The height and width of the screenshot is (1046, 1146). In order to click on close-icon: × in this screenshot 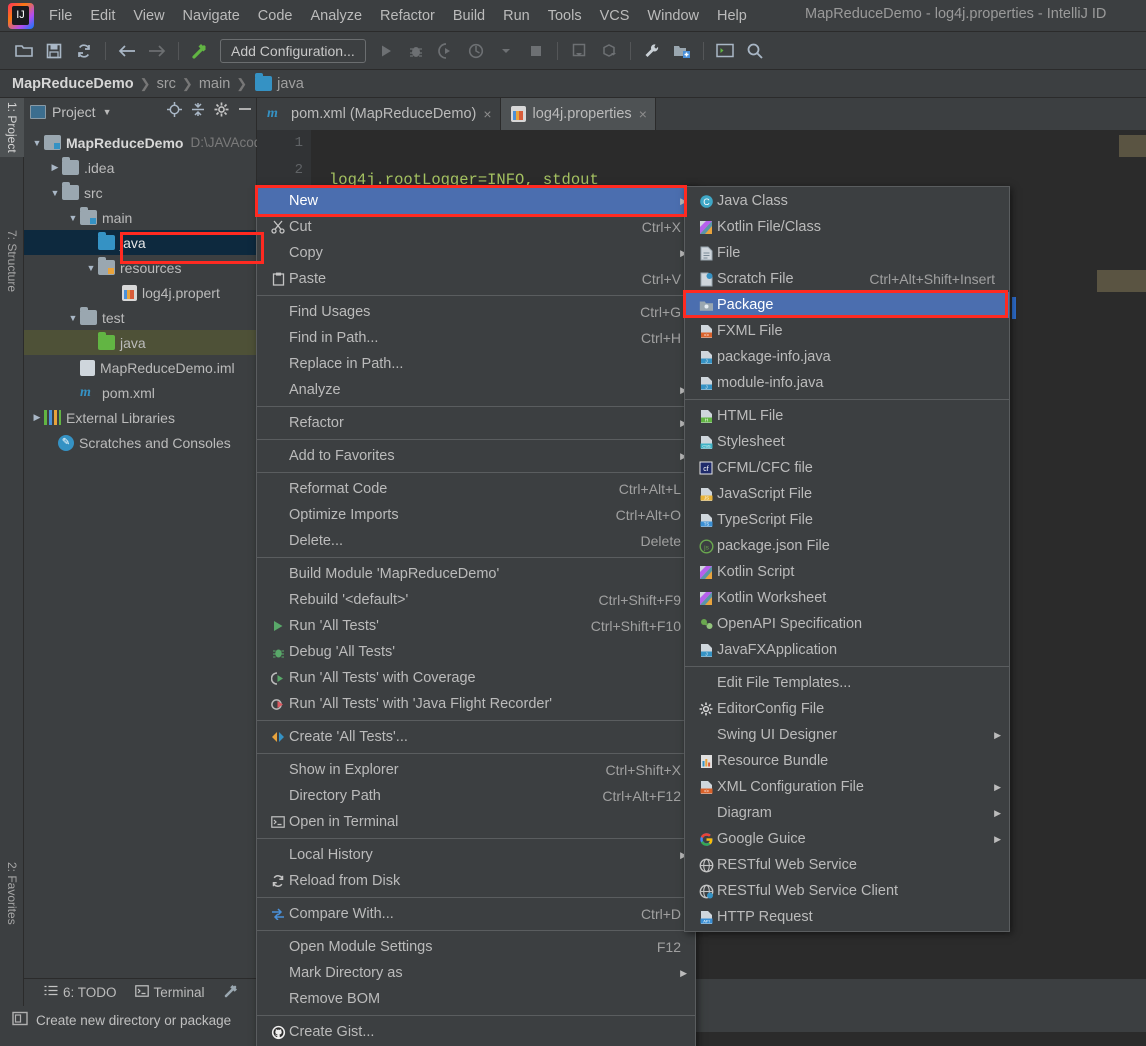, I will do `click(487, 114)`.